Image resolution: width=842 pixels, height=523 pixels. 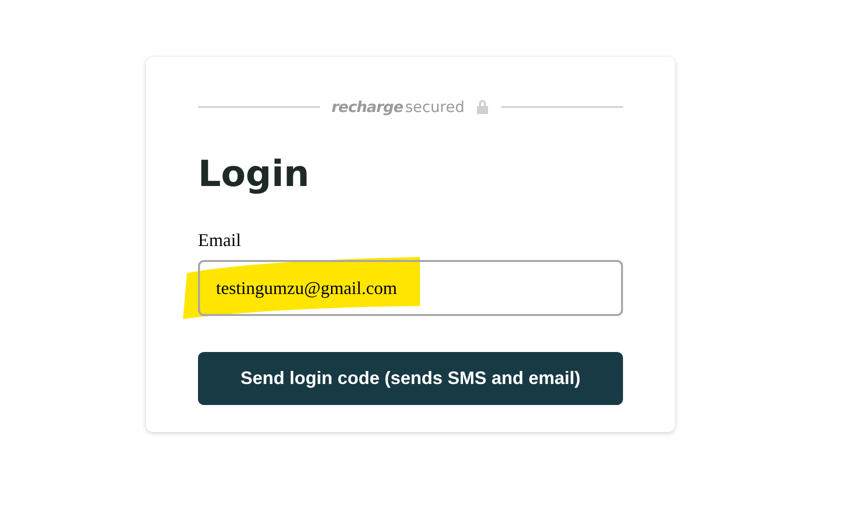 I want to click on login-title: Login, so click(x=254, y=175).